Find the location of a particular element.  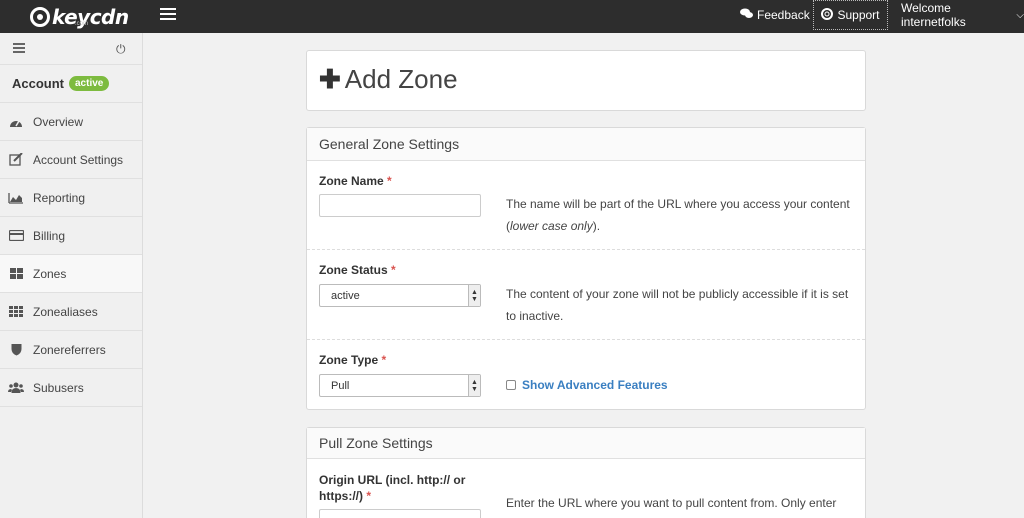

plus-icon: ✚ is located at coordinates (330, 79).